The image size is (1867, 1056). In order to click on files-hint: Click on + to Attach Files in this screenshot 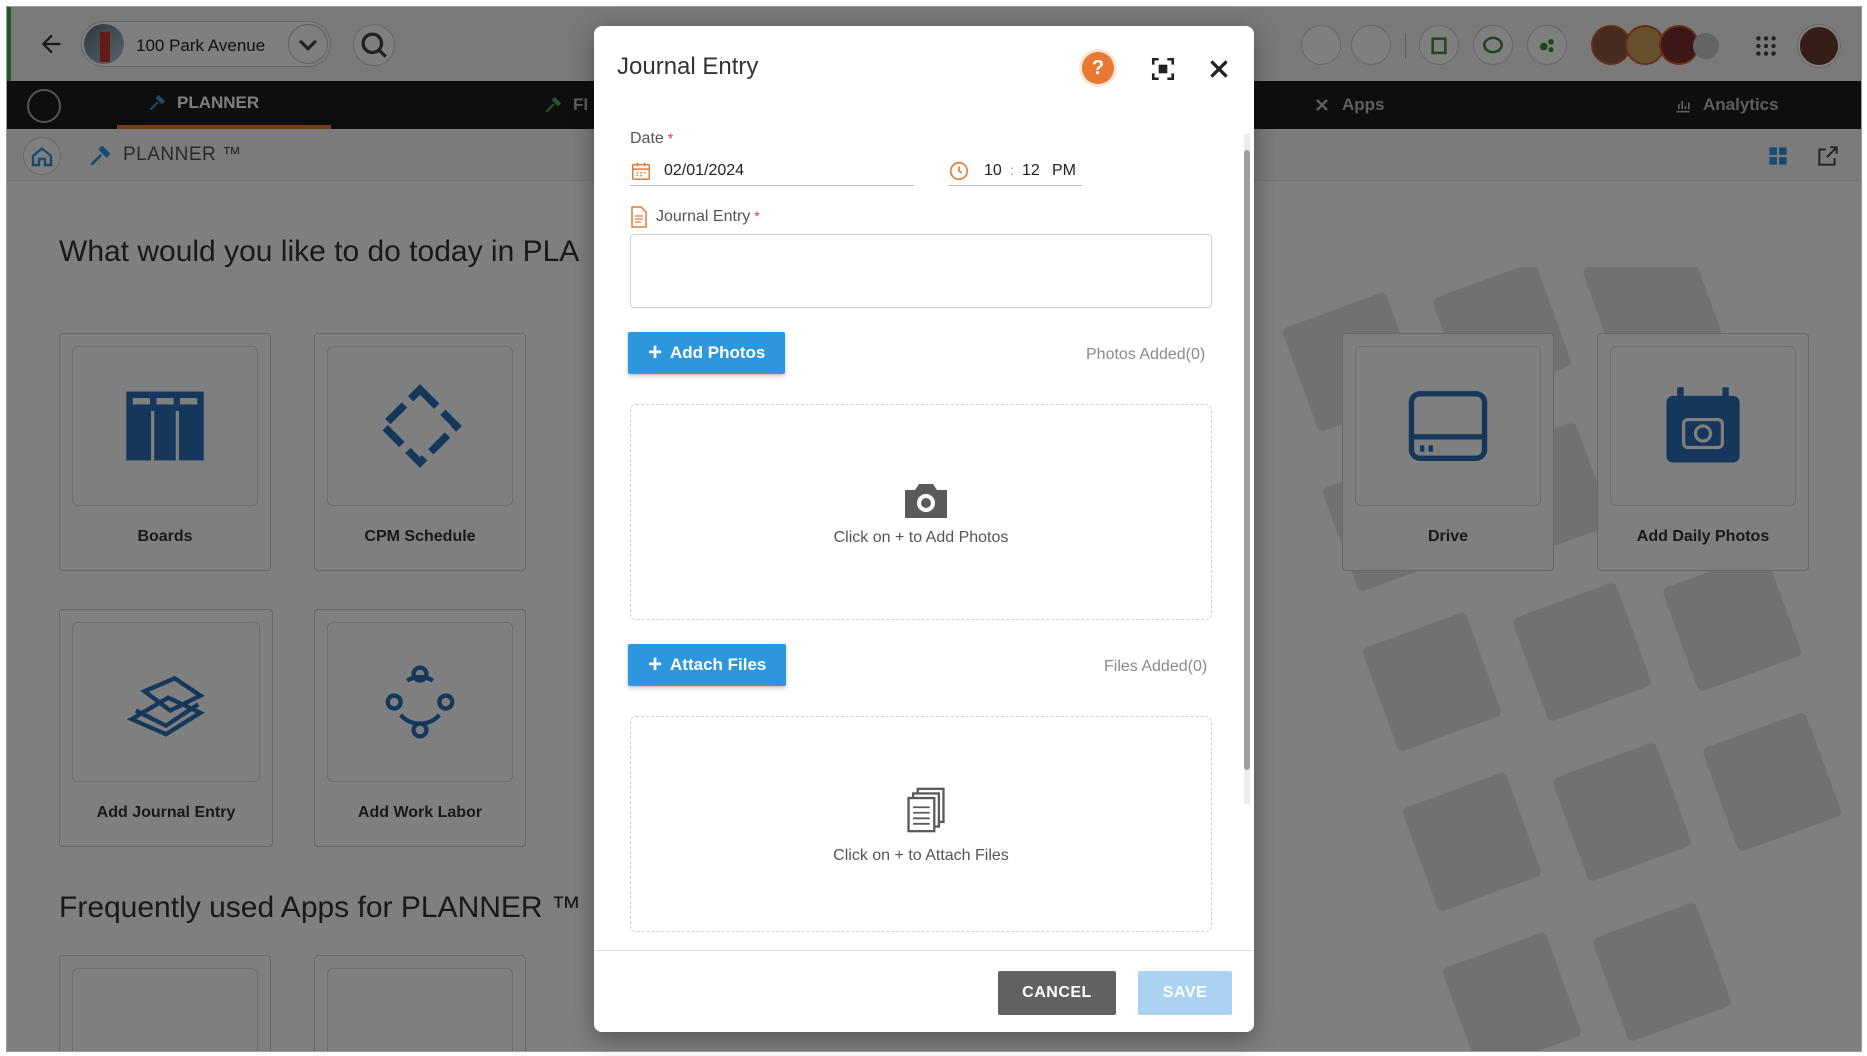, I will do `click(921, 855)`.